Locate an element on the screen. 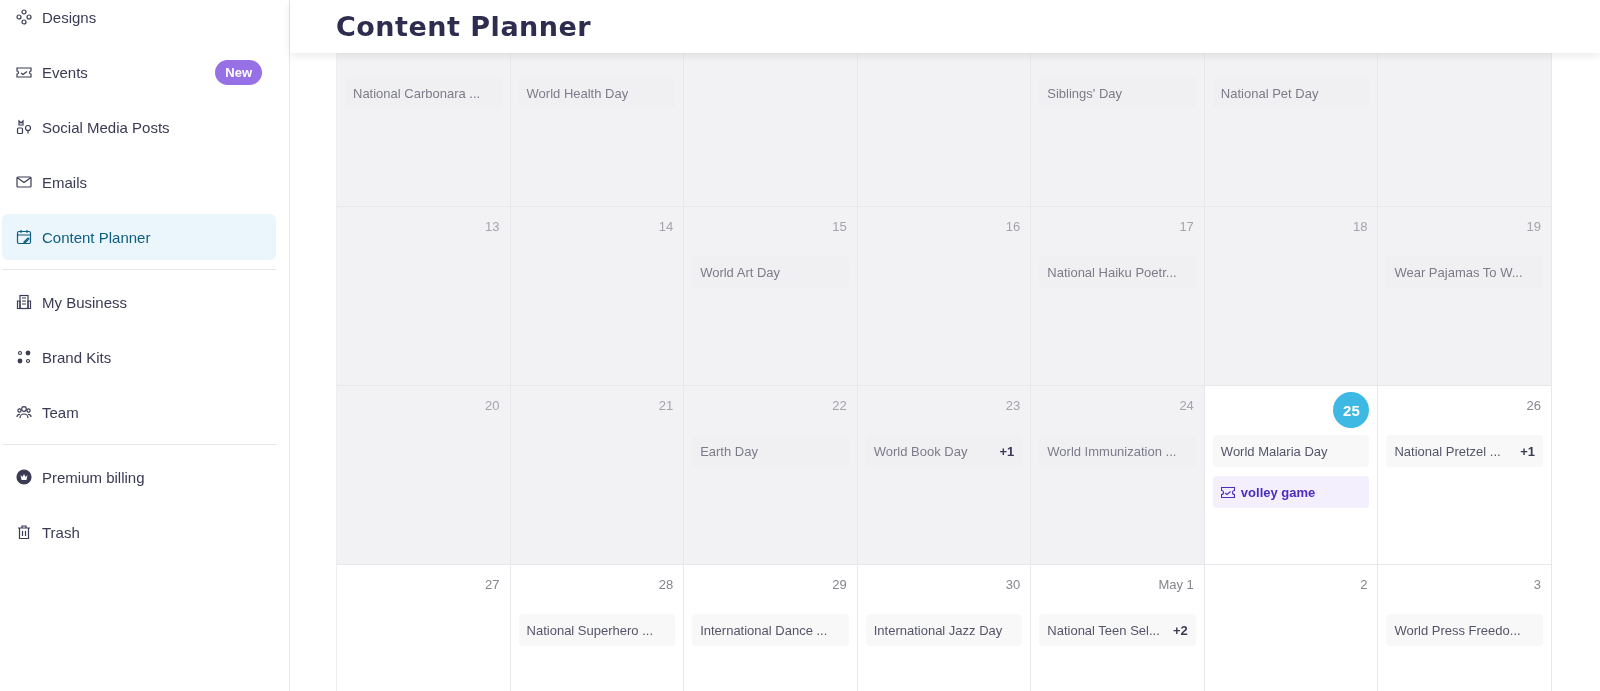  holiday-chip: National Pretzel ... +1 is located at coordinates (1464, 451).